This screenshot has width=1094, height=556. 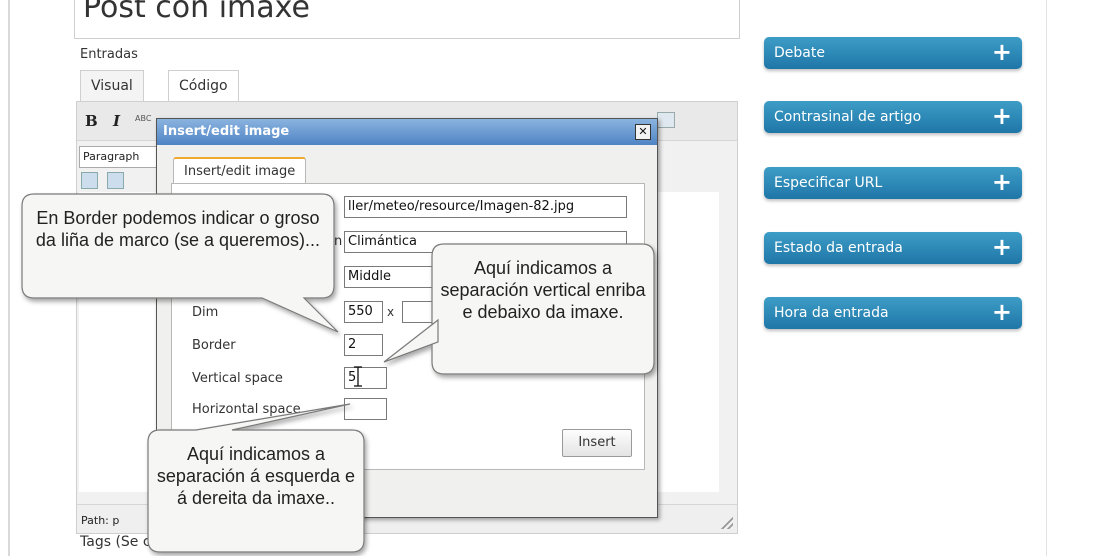 I want to click on close-icon: ✕, so click(x=643, y=132).